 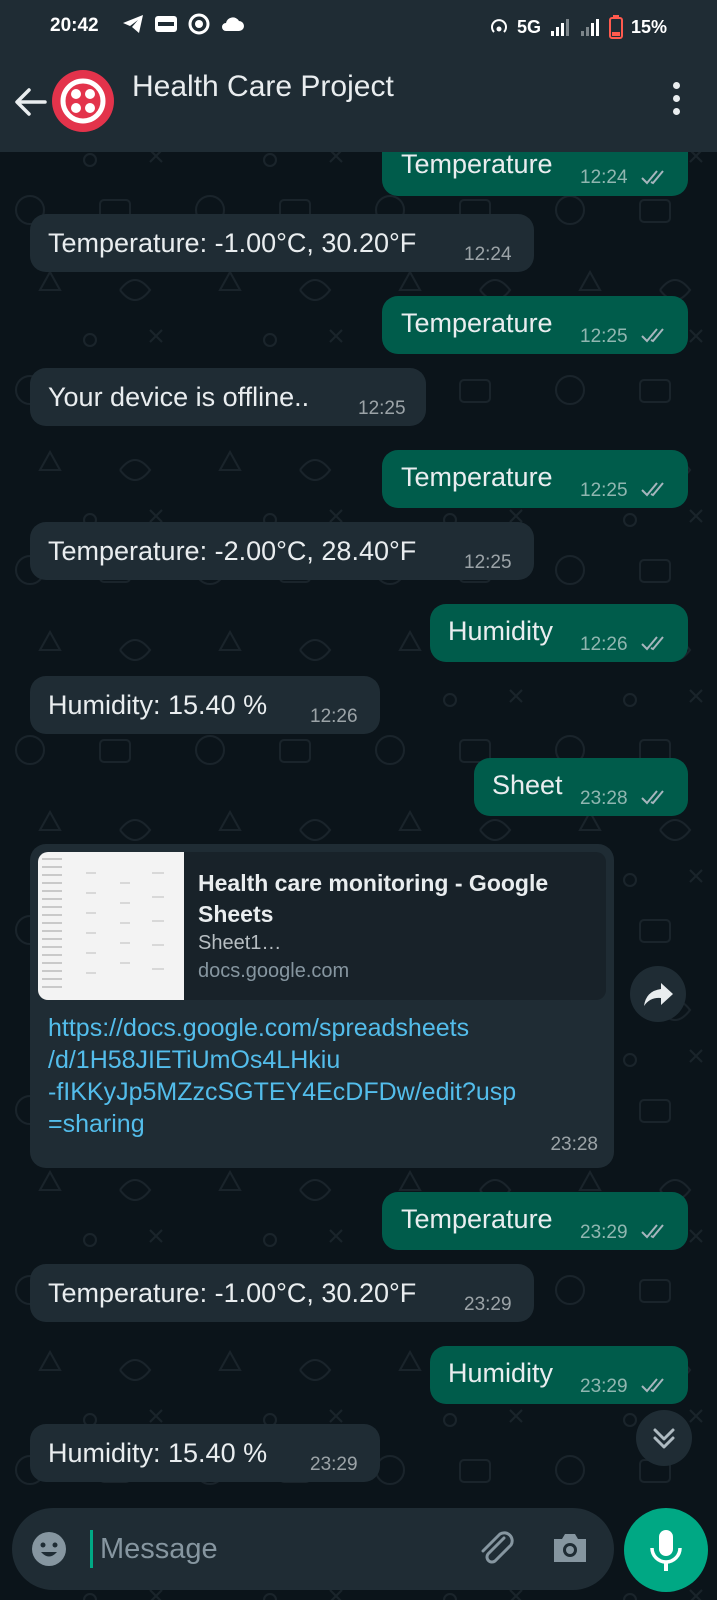 What do you see at coordinates (373, 898) in the screenshot?
I see `link-preview-title: Health care monitoring - Google Sheets` at bounding box center [373, 898].